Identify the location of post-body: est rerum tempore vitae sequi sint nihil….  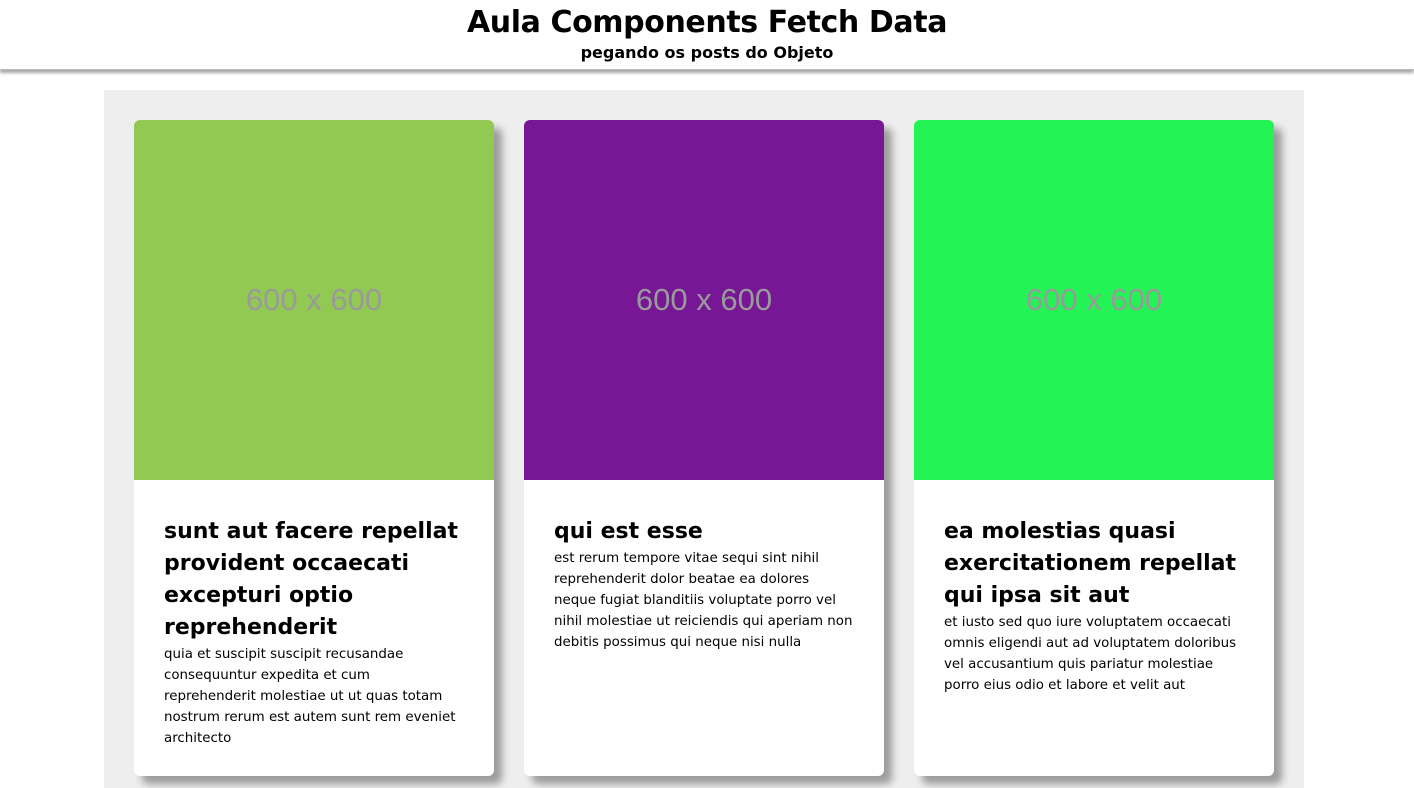
(703, 600).